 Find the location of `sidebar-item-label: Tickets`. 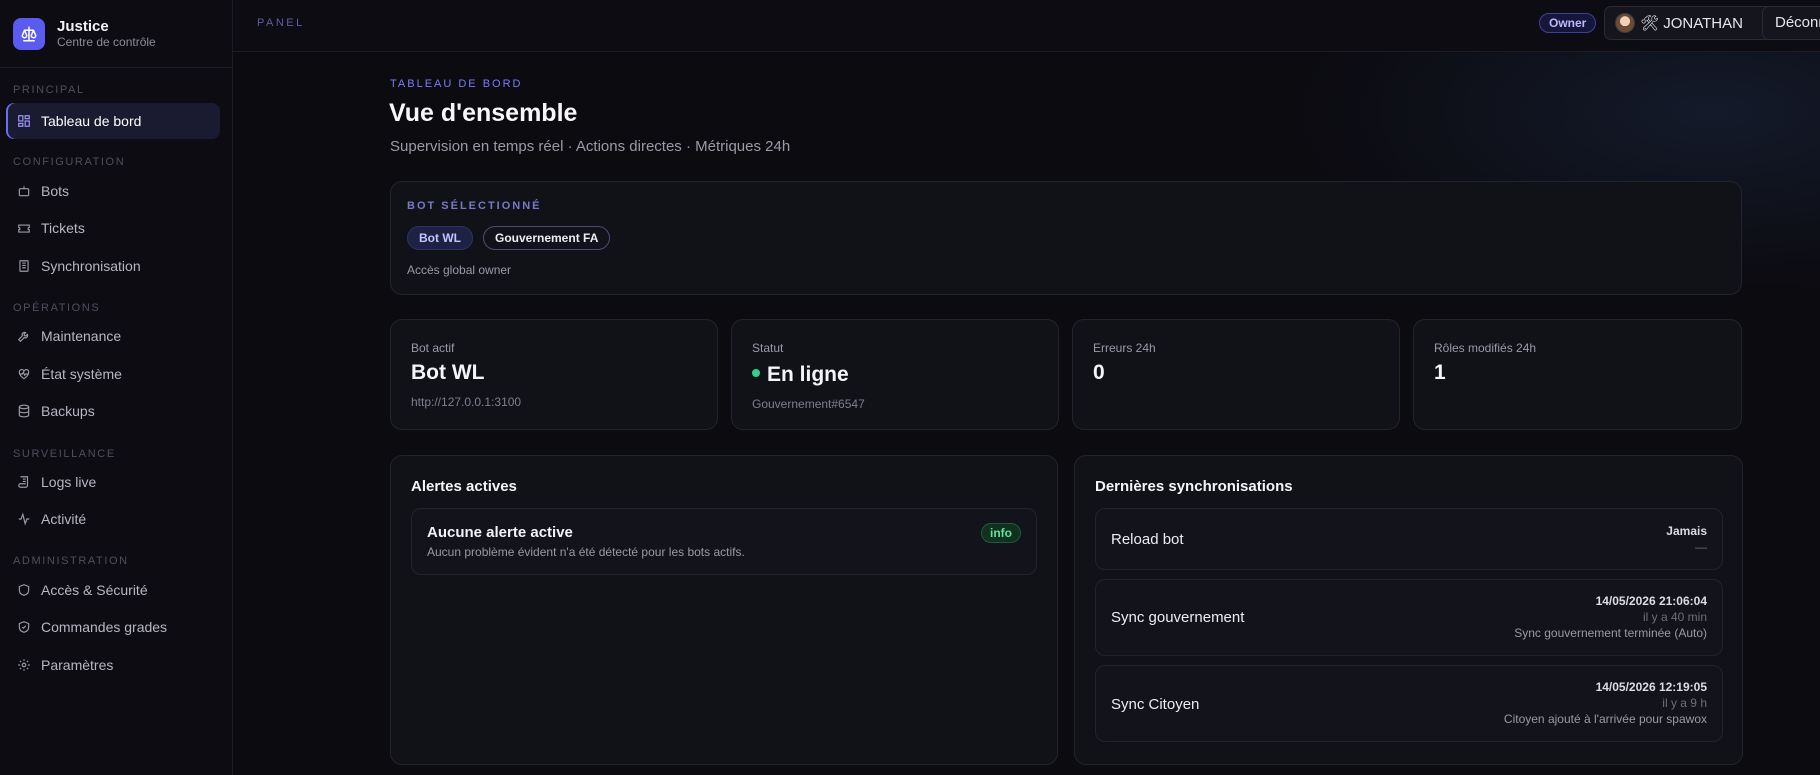

sidebar-item-label: Tickets is located at coordinates (63, 228).